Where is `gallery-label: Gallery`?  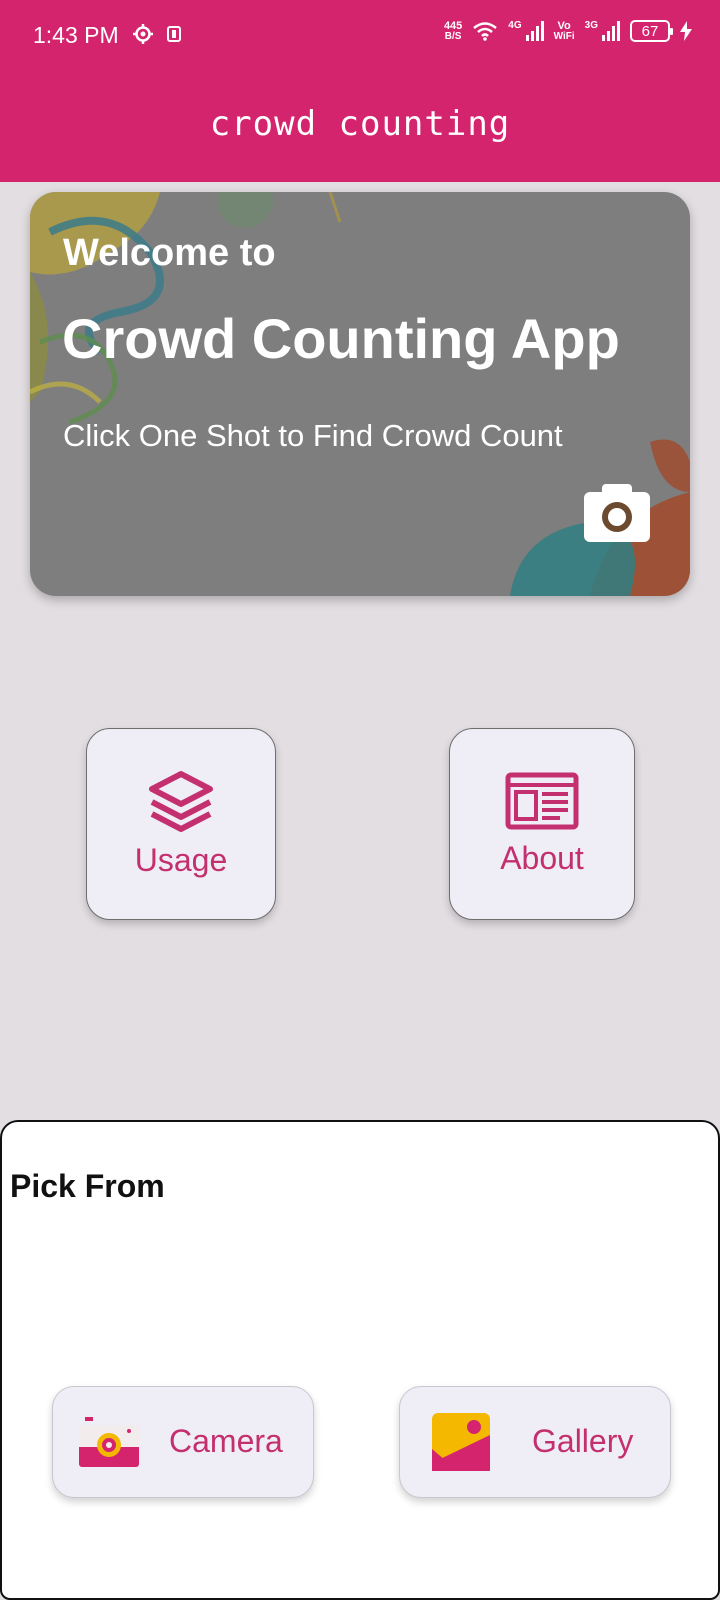
gallery-label: Gallery is located at coordinates (583, 1441).